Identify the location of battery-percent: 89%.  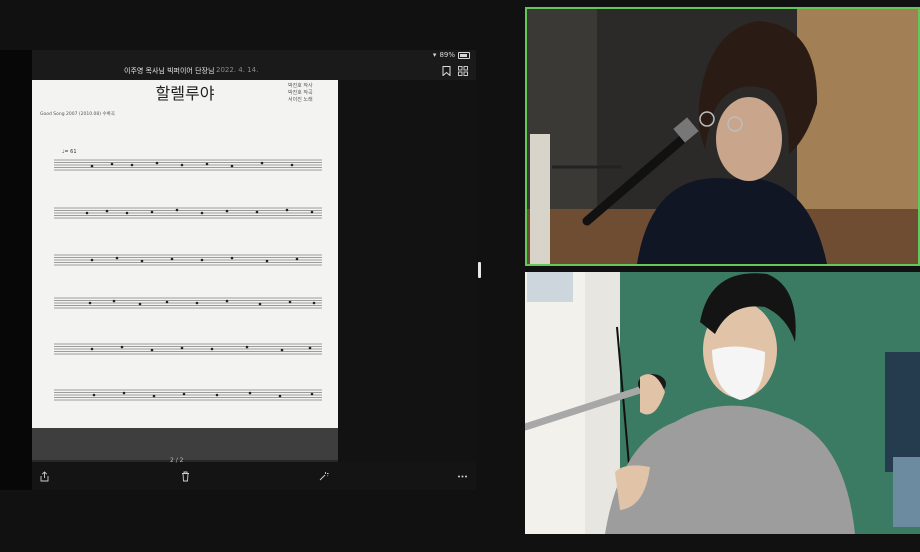
(447, 55).